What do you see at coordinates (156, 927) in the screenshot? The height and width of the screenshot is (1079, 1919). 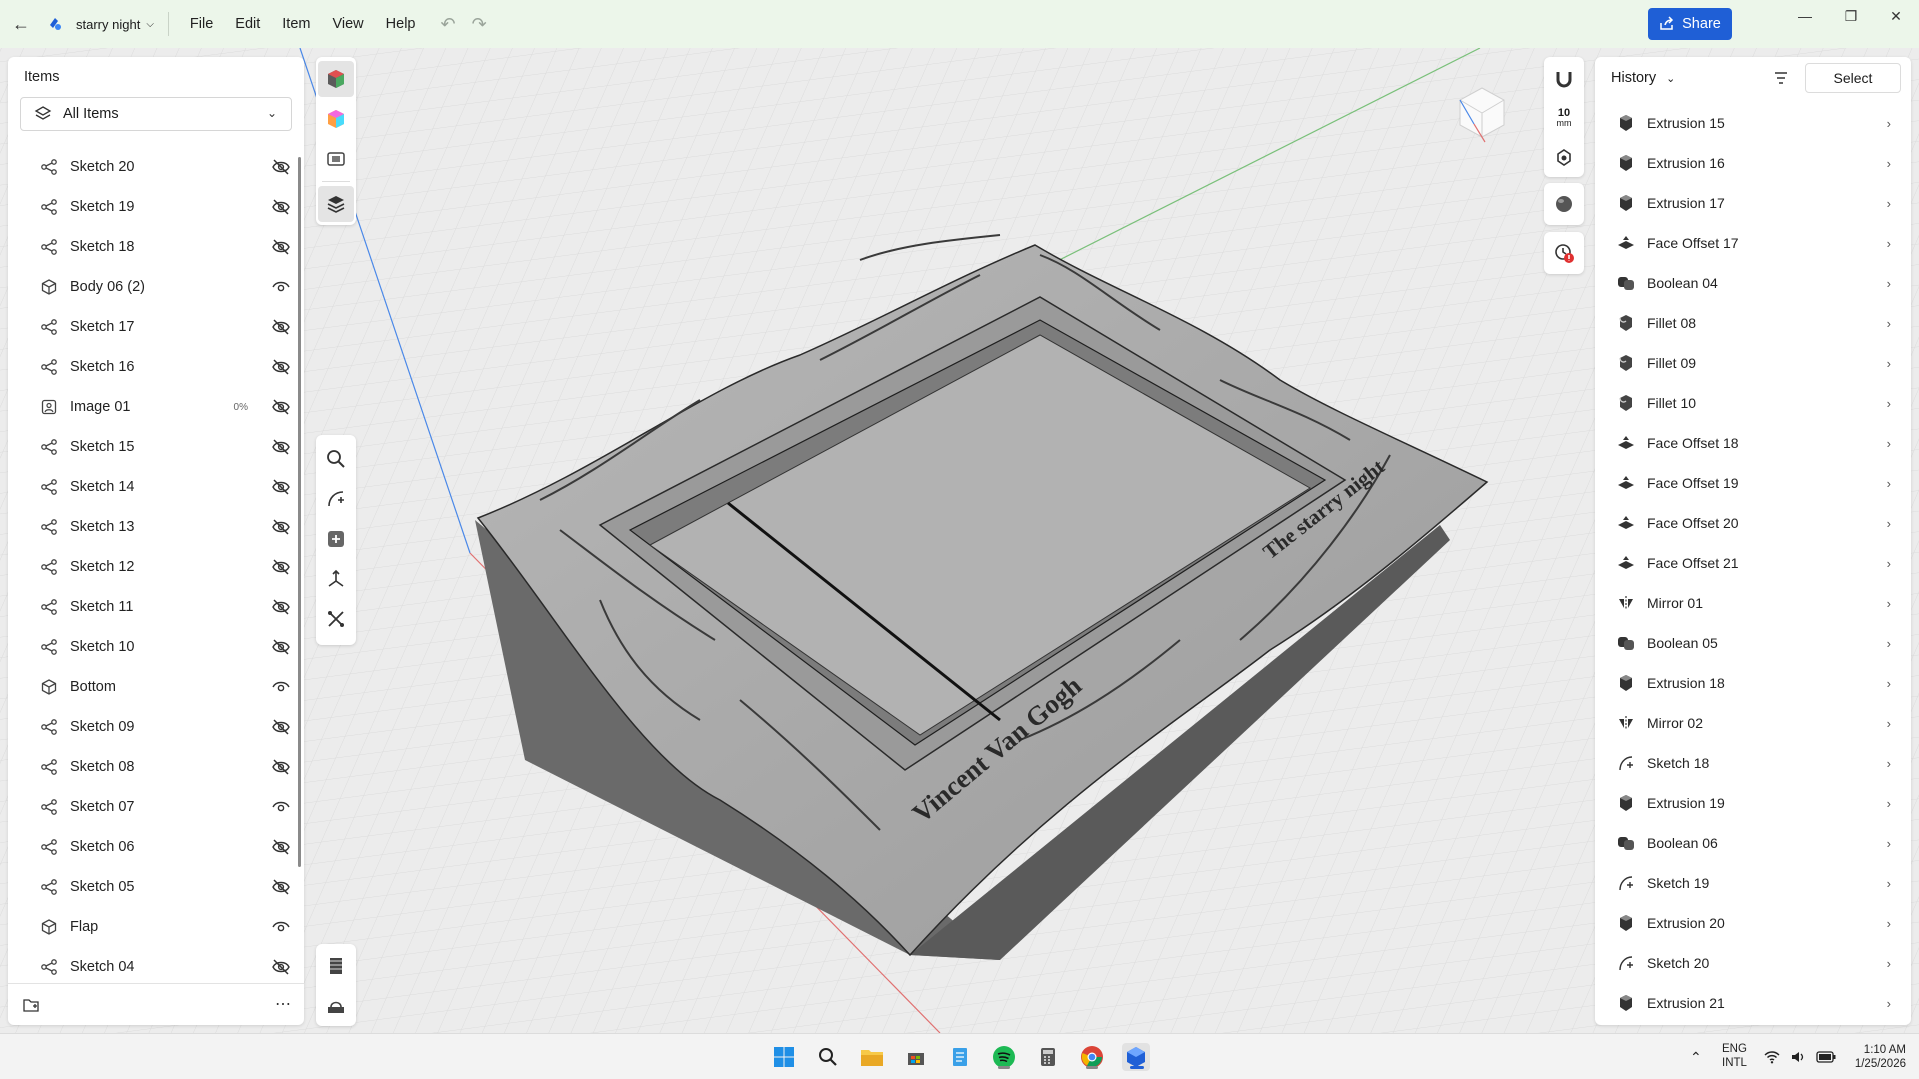 I see `items-list-item: Flap` at bounding box center [156, 927].